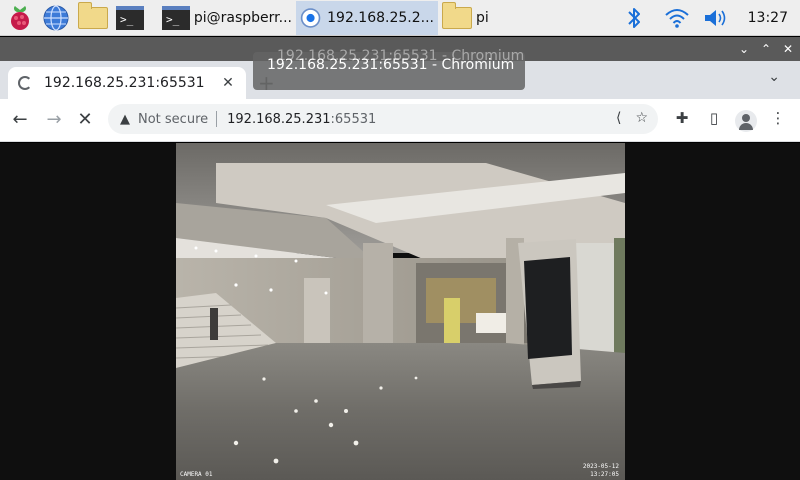 The width and height of the screenshot is (800, 480). I want to click on tooltip-text: 192.168.25.231:65531 - Chromium, so click(391, 65).